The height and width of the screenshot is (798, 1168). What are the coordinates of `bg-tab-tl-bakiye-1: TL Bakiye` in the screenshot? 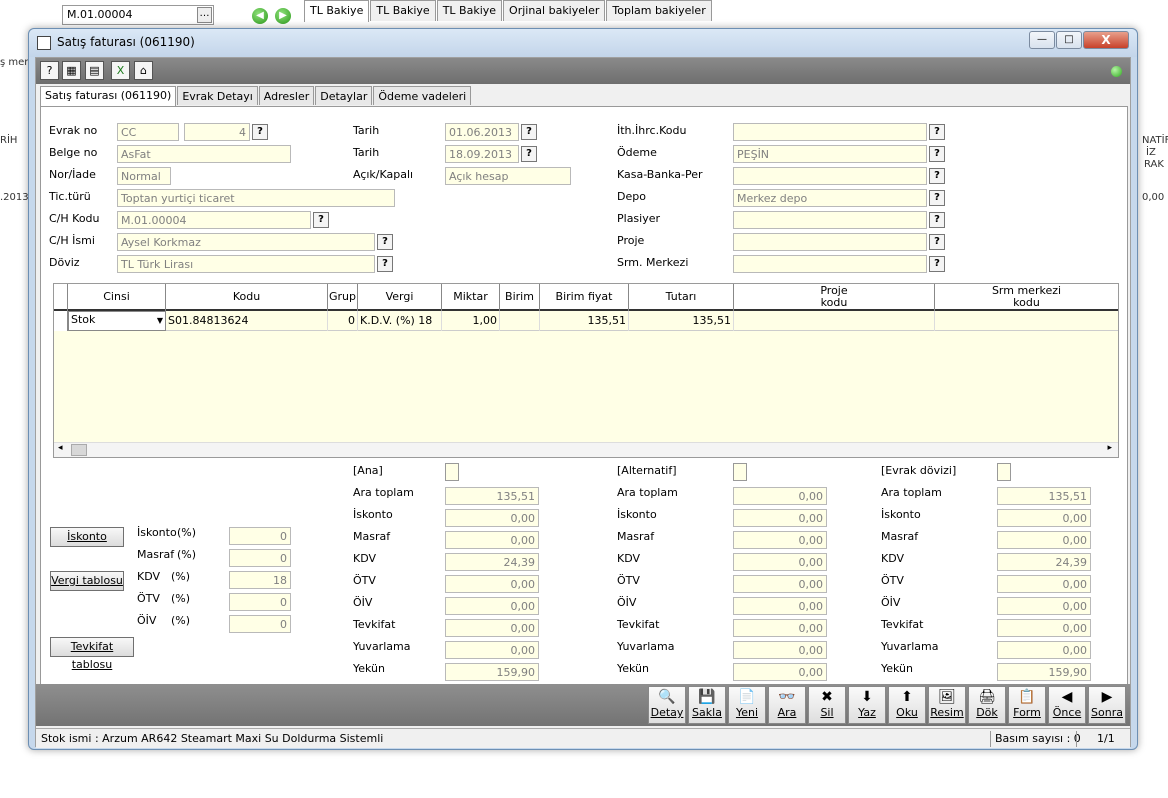 It's located at (337, 11).